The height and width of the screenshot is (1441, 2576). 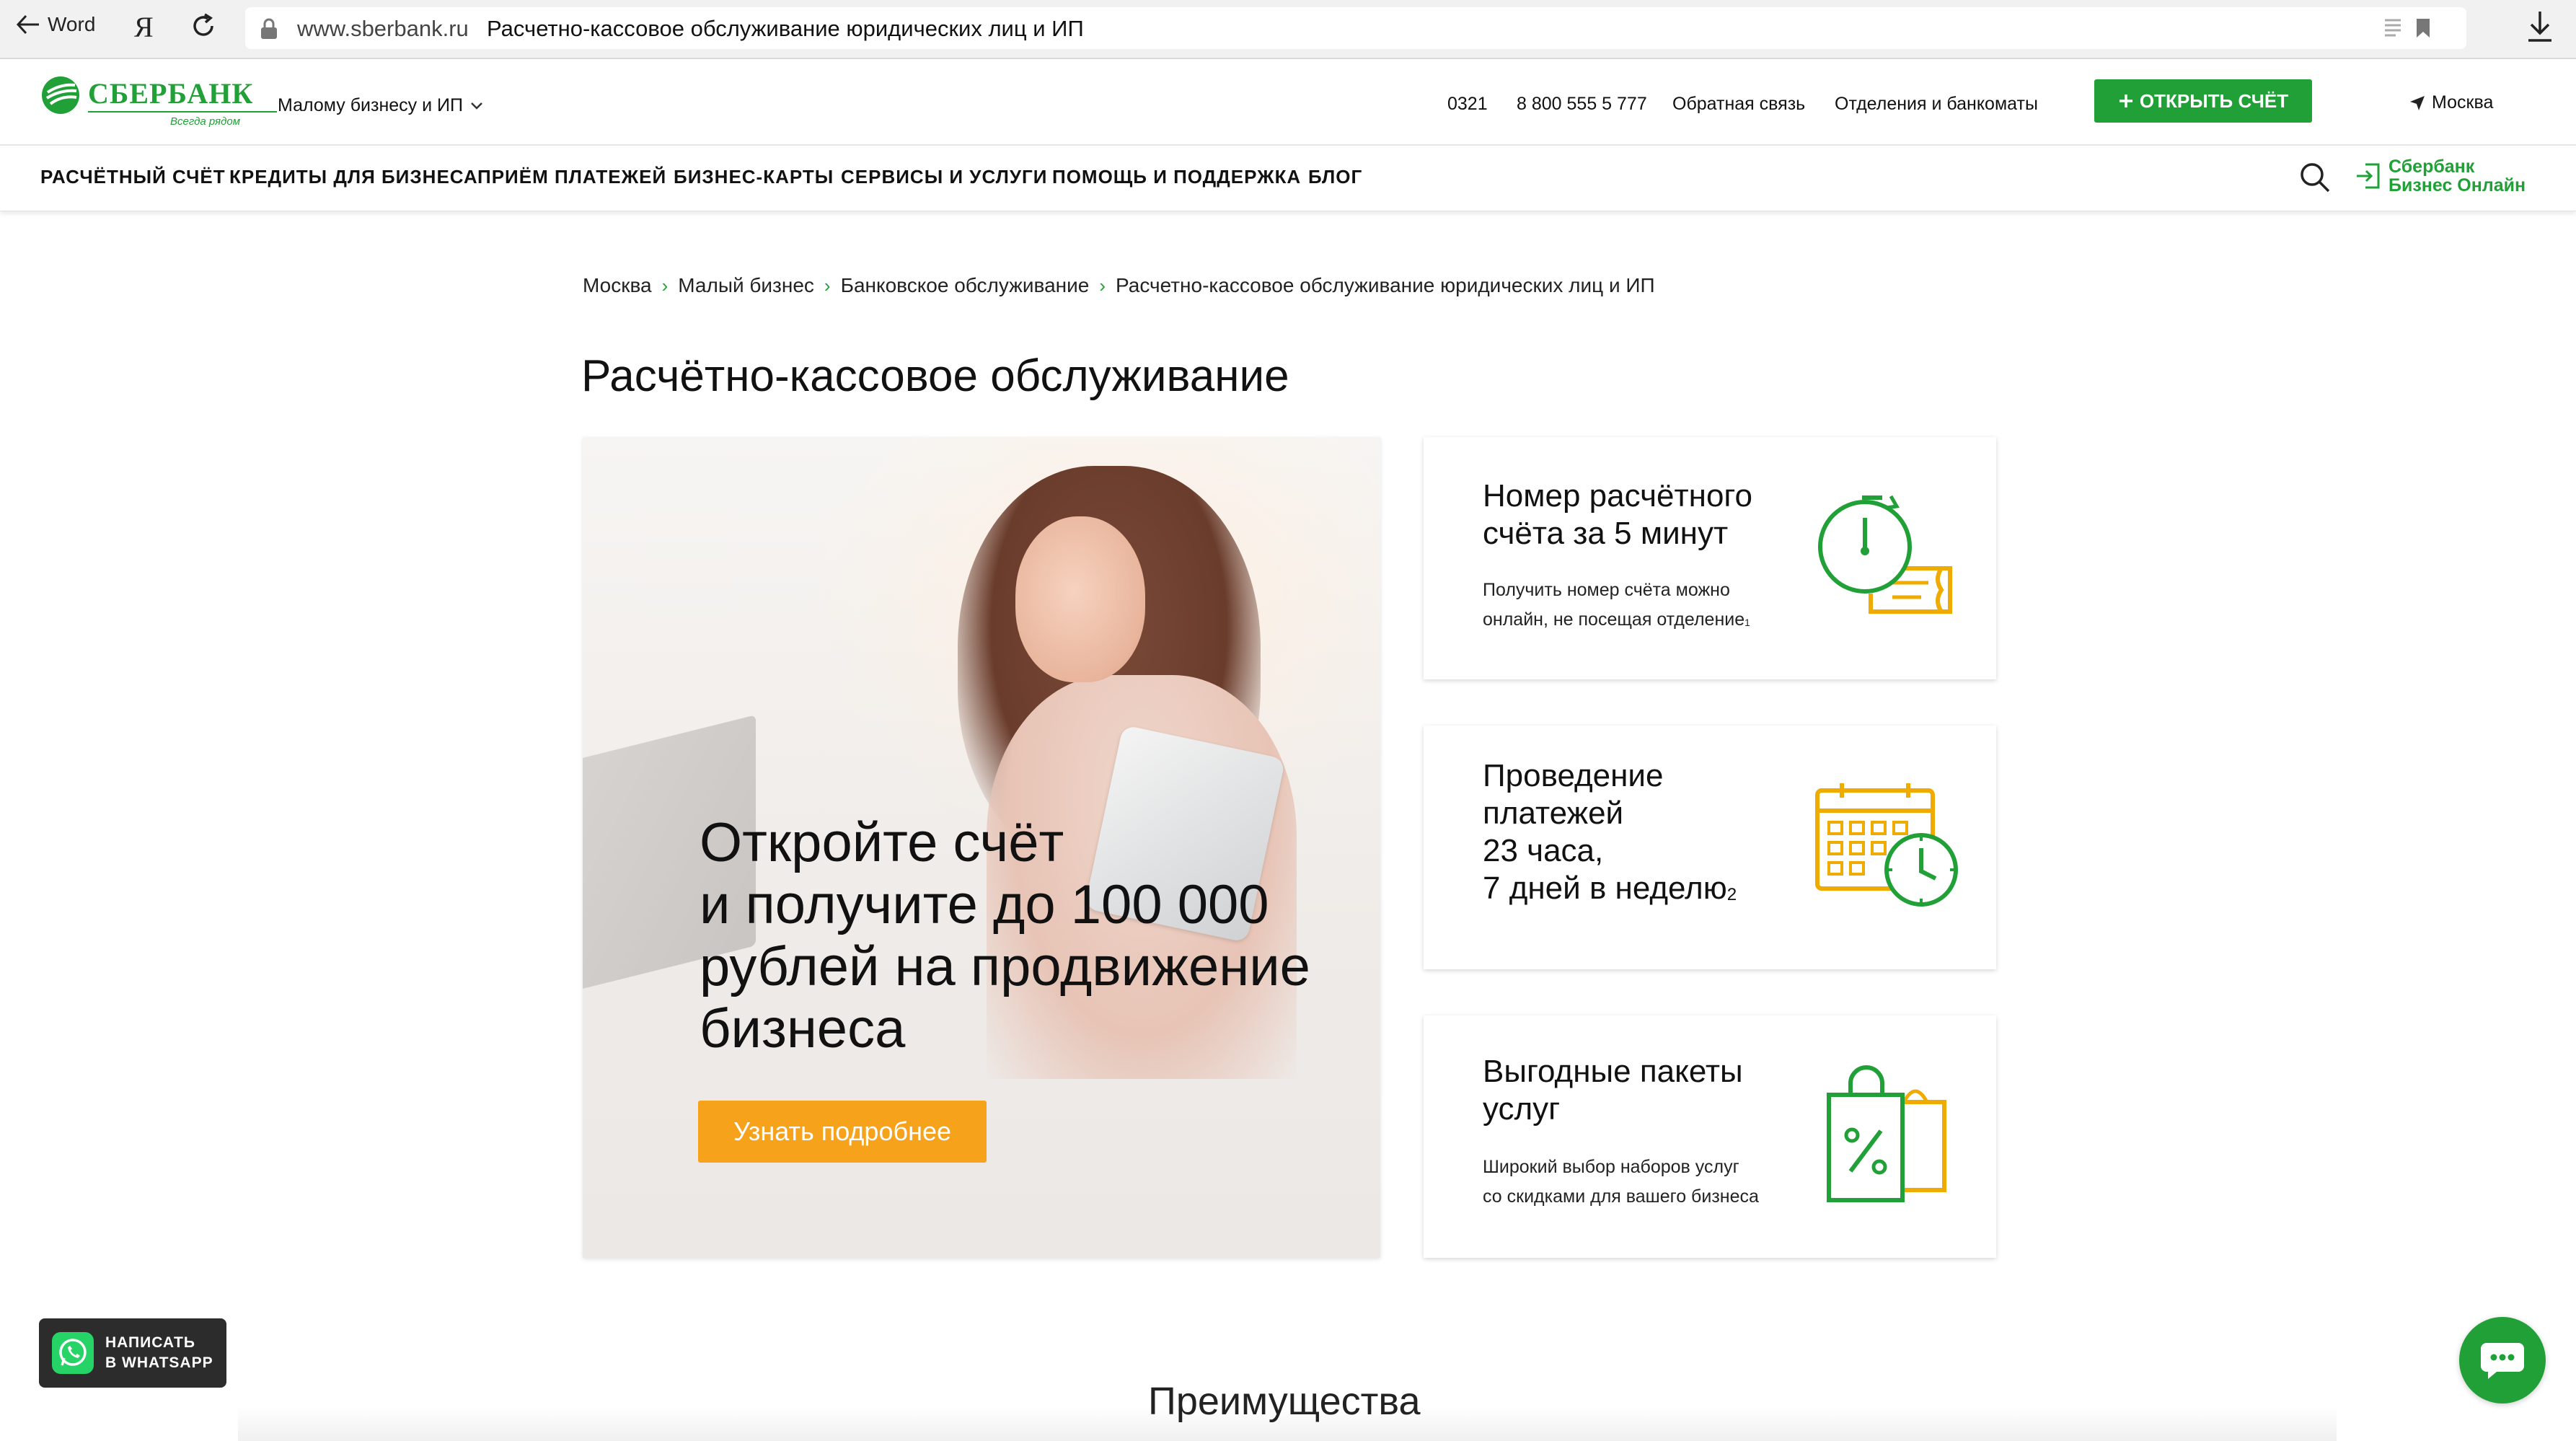 I want to click on business-online-link: Сбербанк Бизнес Онлайн, so click(x=2440, y=176).